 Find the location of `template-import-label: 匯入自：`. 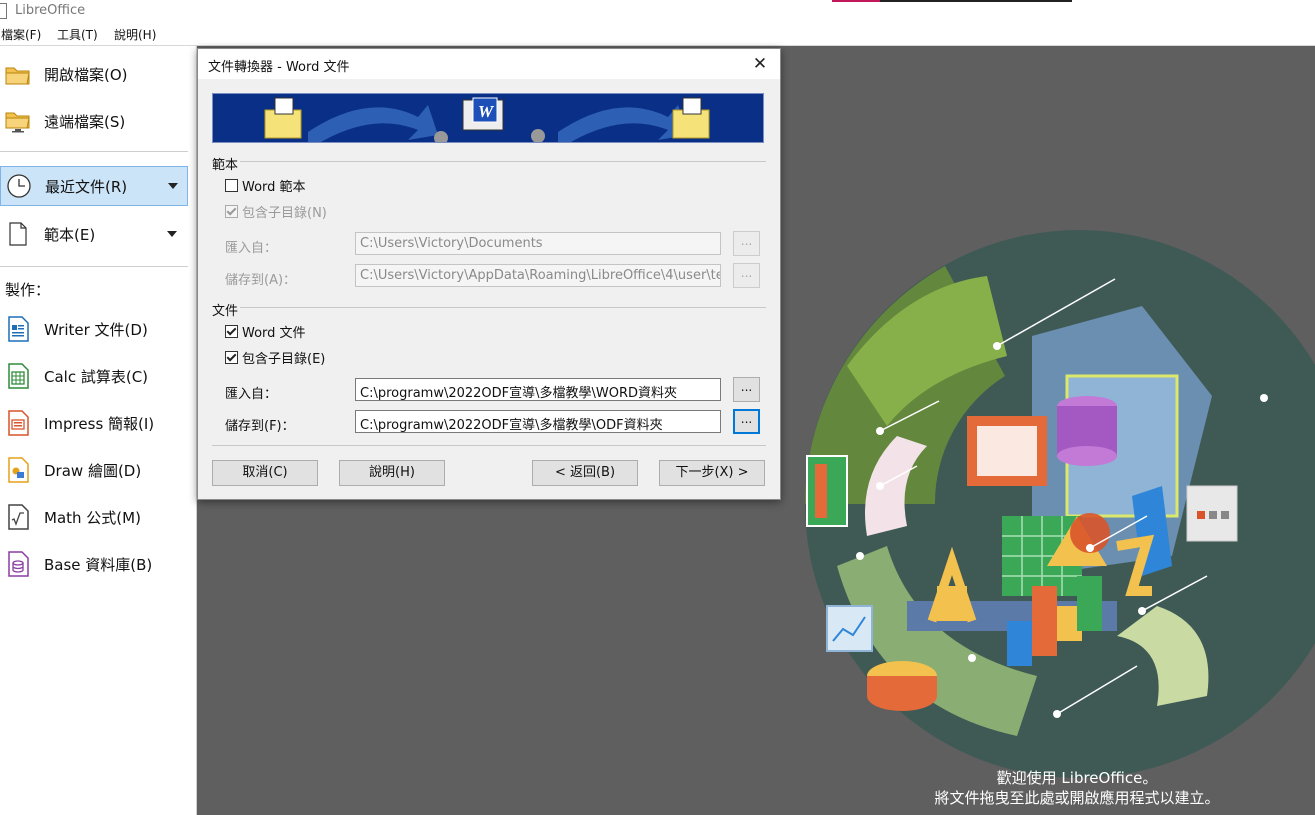

template-import-label: 匯入自： is located at coordinates (251, 248).